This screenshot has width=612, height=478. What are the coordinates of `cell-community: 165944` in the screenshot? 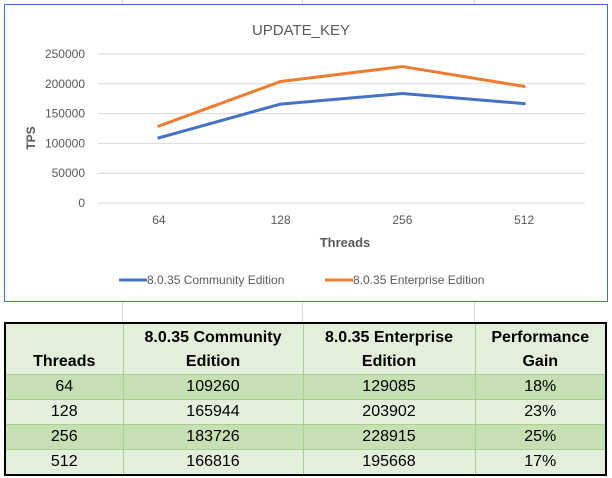 It's located at (213, 412).